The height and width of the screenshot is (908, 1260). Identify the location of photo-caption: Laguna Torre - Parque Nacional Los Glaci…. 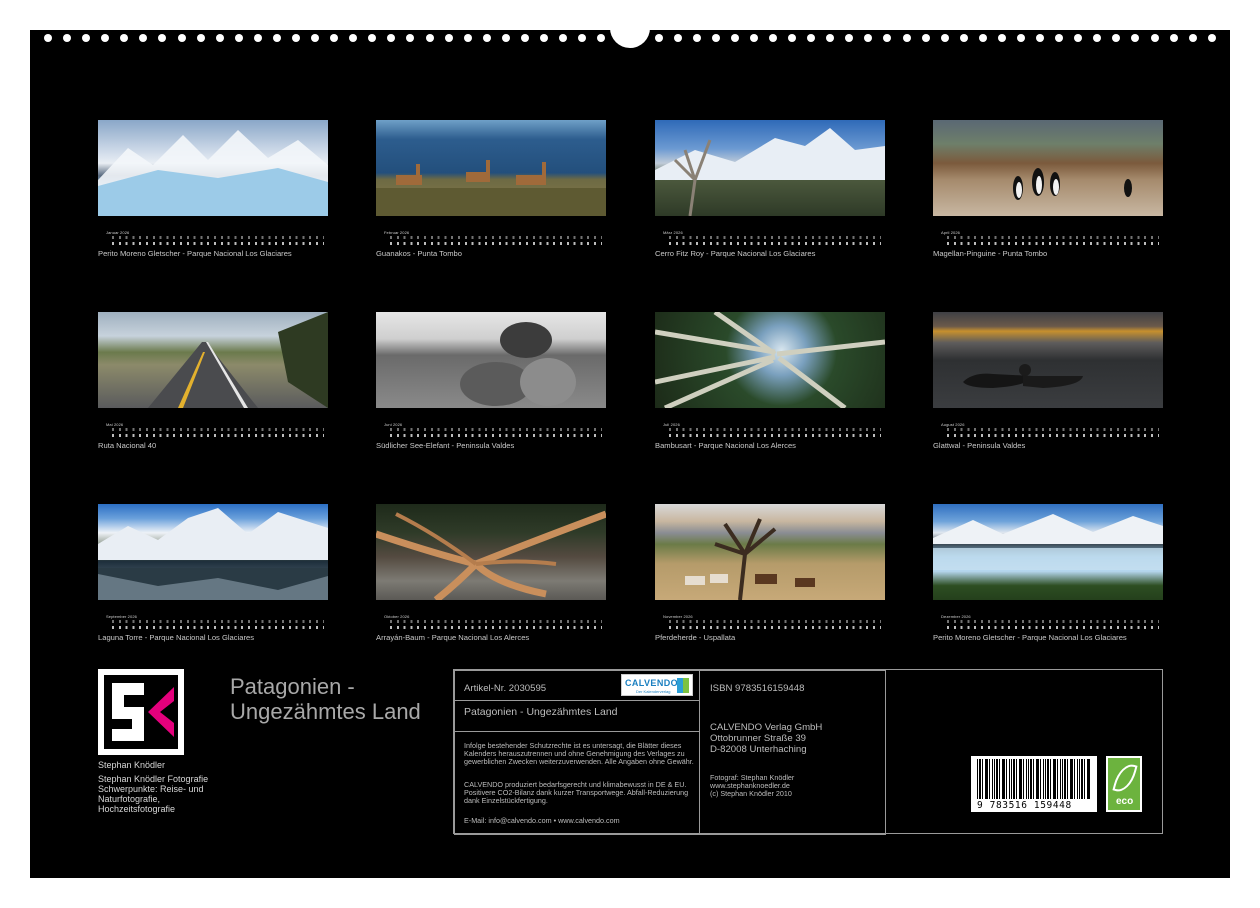
(176, 637).